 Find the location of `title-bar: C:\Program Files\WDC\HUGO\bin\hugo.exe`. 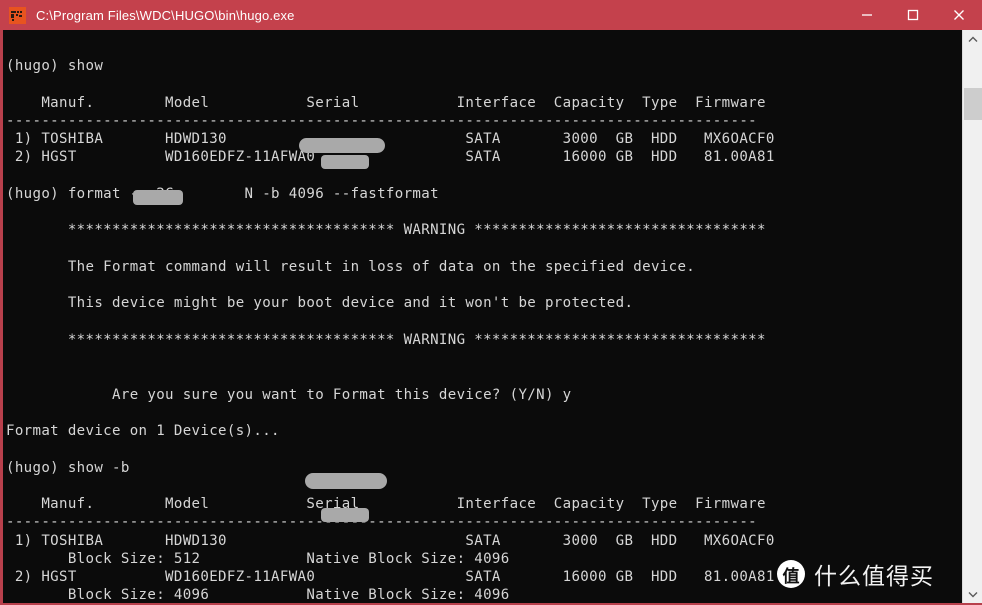

title-bar: C:\Program Files\WDC\HUGO\bin\hugo.exe is located at coordinates (491, 15).